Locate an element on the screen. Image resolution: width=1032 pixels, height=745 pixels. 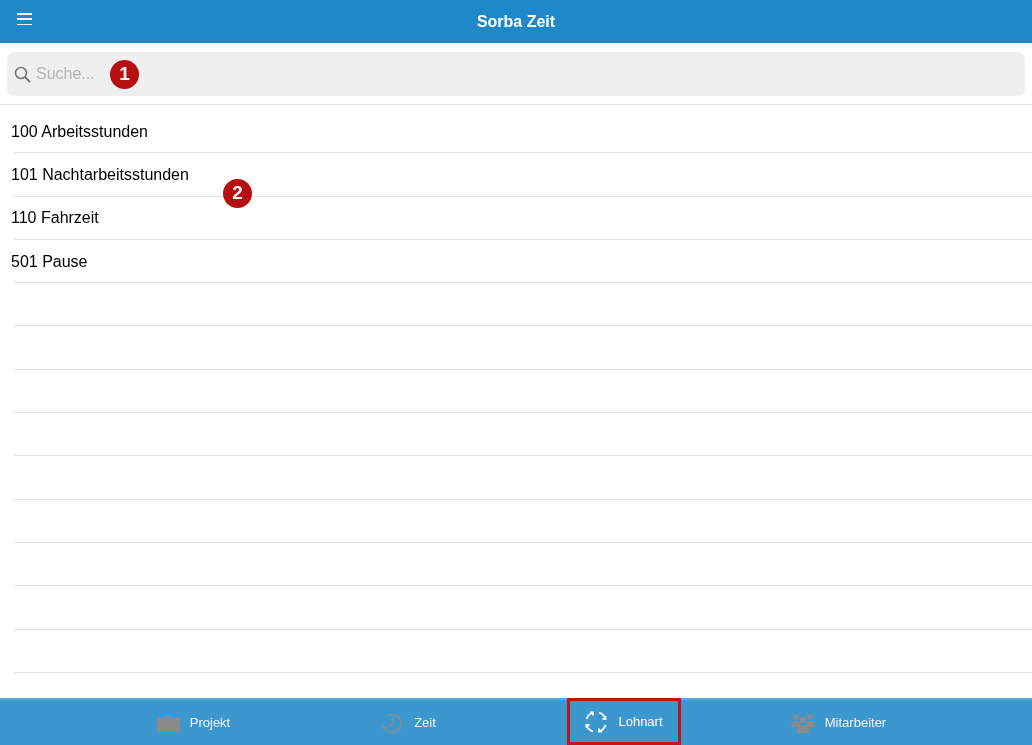
list-item: 100 Arbeitsstunden is located at coordinates (79, 131).